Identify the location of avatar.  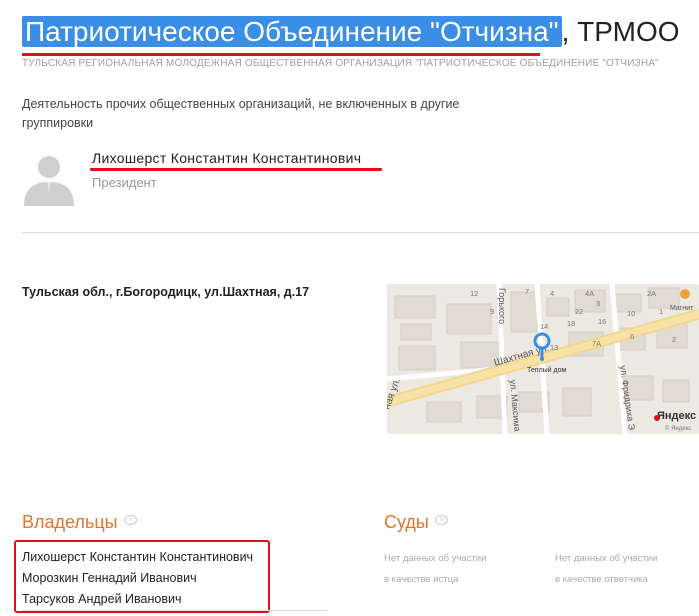
(49, 177).